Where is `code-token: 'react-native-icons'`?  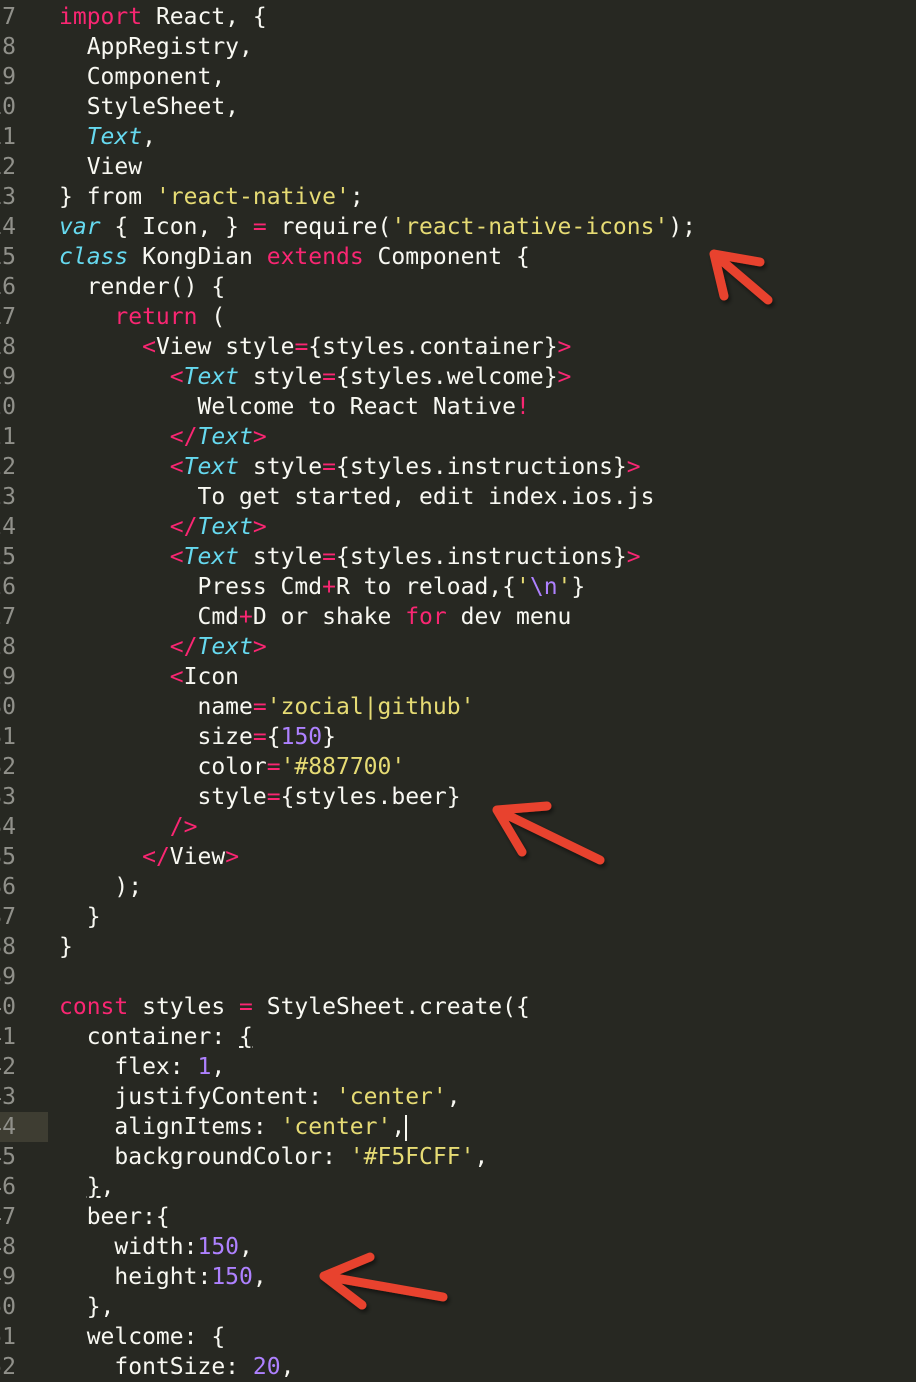
code-token: 'react-native-icons' is located at coordinates (530, 227).